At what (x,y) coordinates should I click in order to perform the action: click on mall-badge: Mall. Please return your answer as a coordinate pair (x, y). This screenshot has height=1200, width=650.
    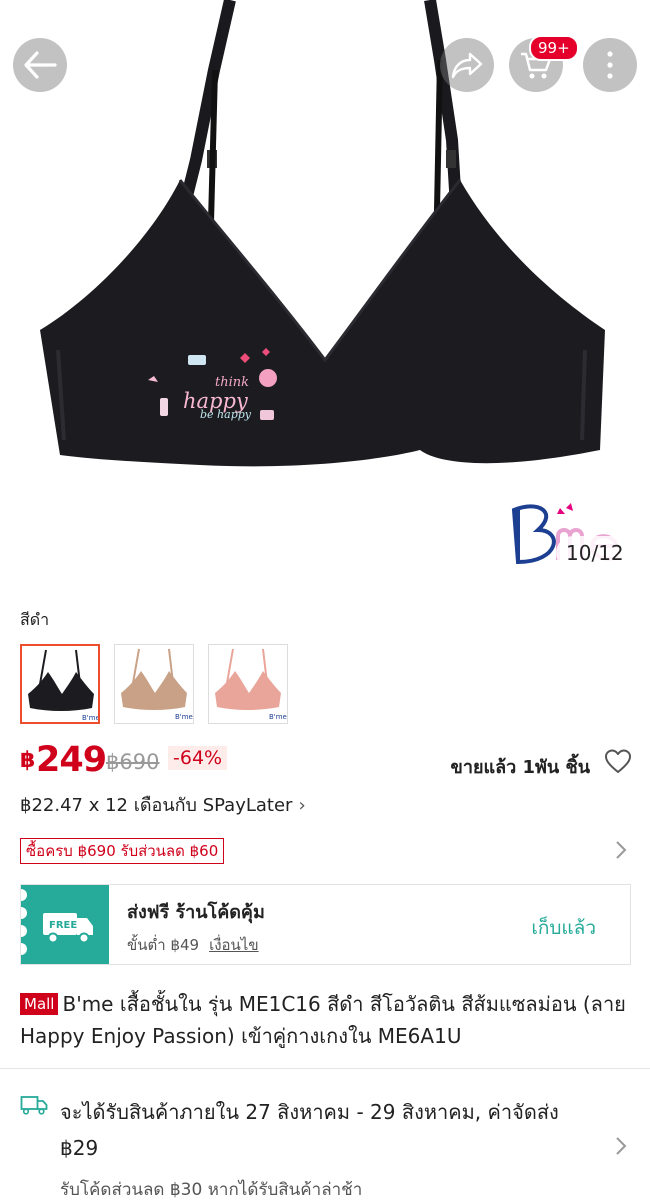
    Looking at the image, I should click on (39, 1004).